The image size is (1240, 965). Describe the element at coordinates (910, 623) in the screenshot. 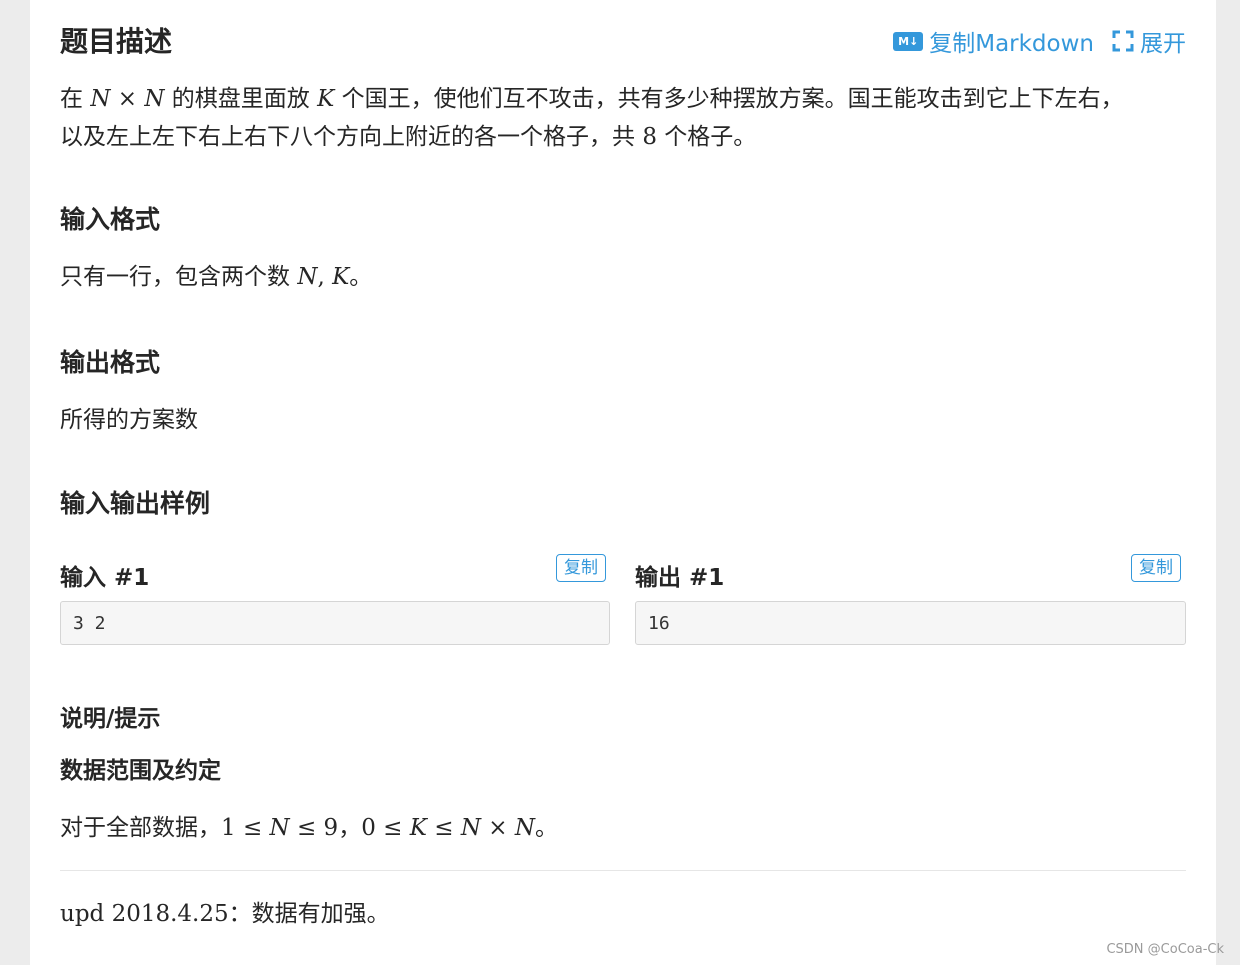

I see `sample-output-box: 16` at that location.